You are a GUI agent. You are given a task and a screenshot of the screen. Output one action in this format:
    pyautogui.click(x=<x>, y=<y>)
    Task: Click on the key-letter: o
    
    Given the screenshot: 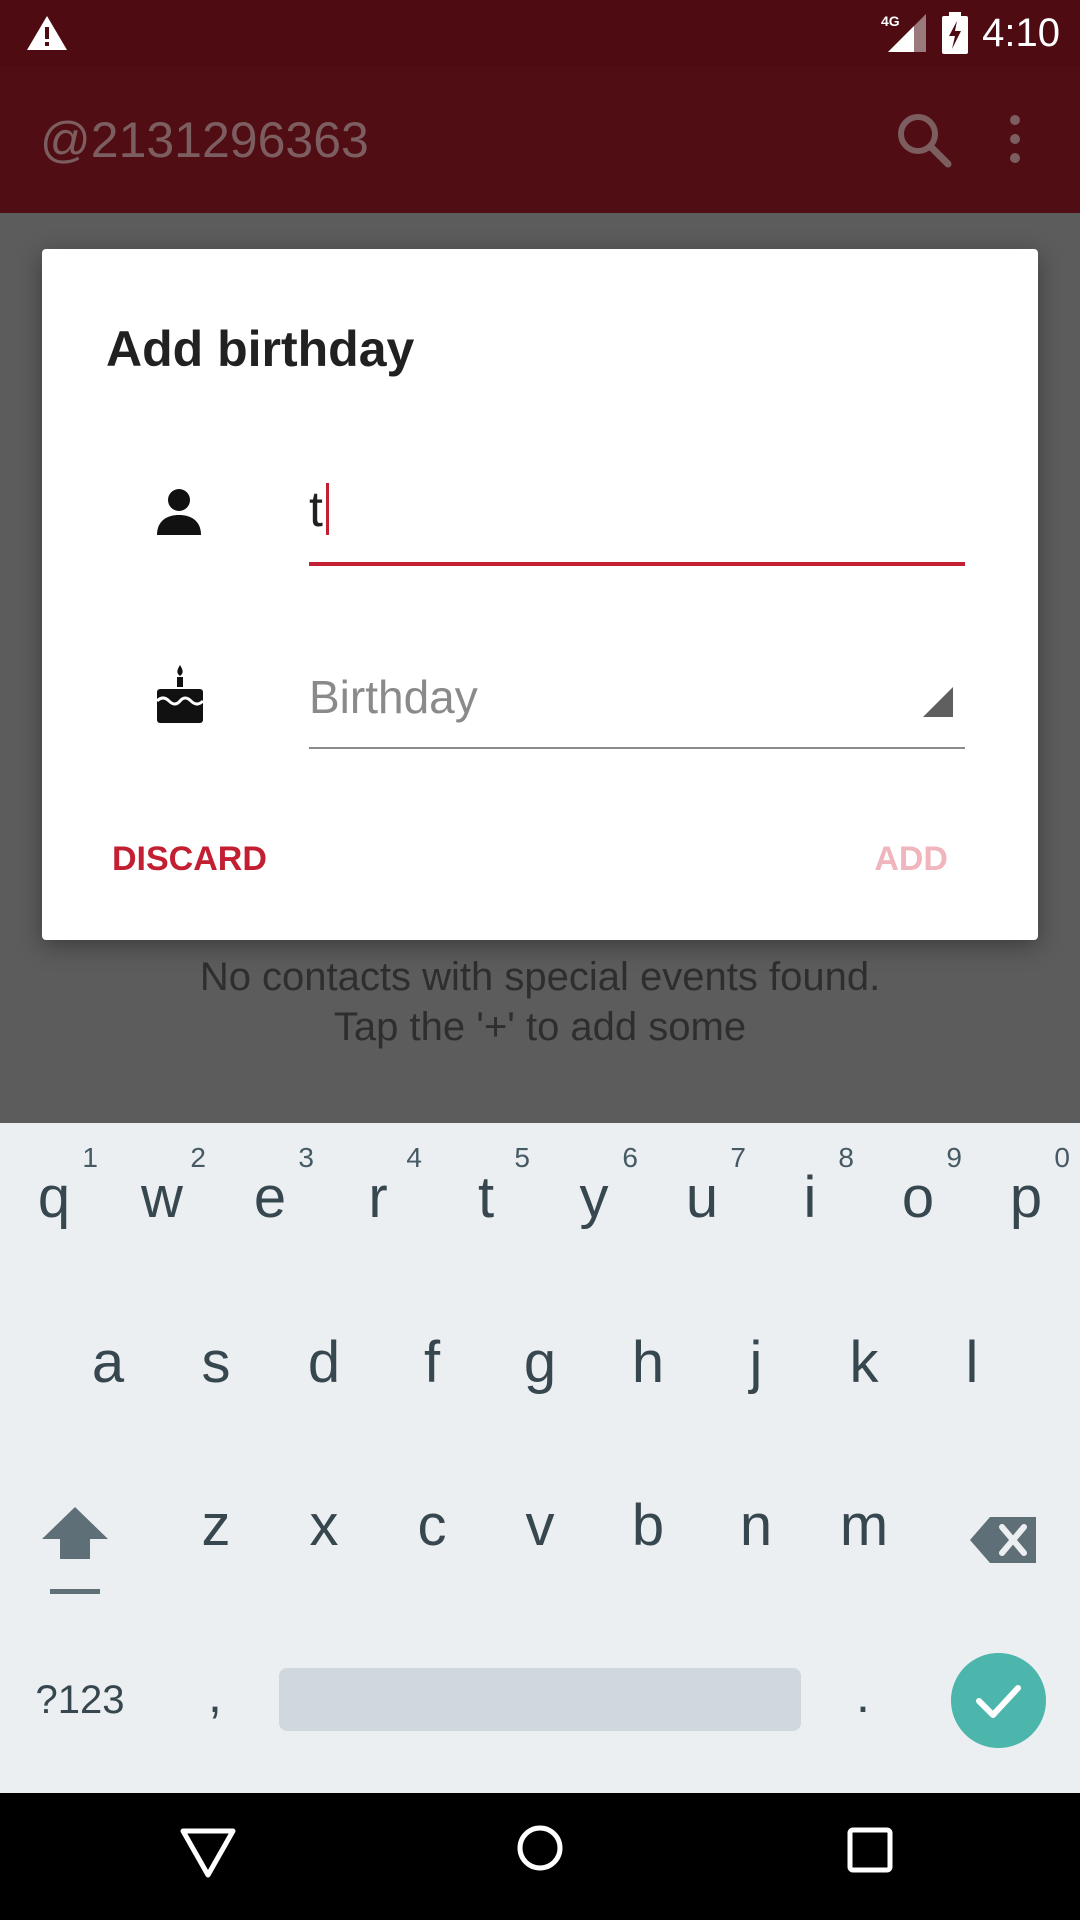 What is the action you would take?
    pyautogui.click(x=918, y=1197)
    